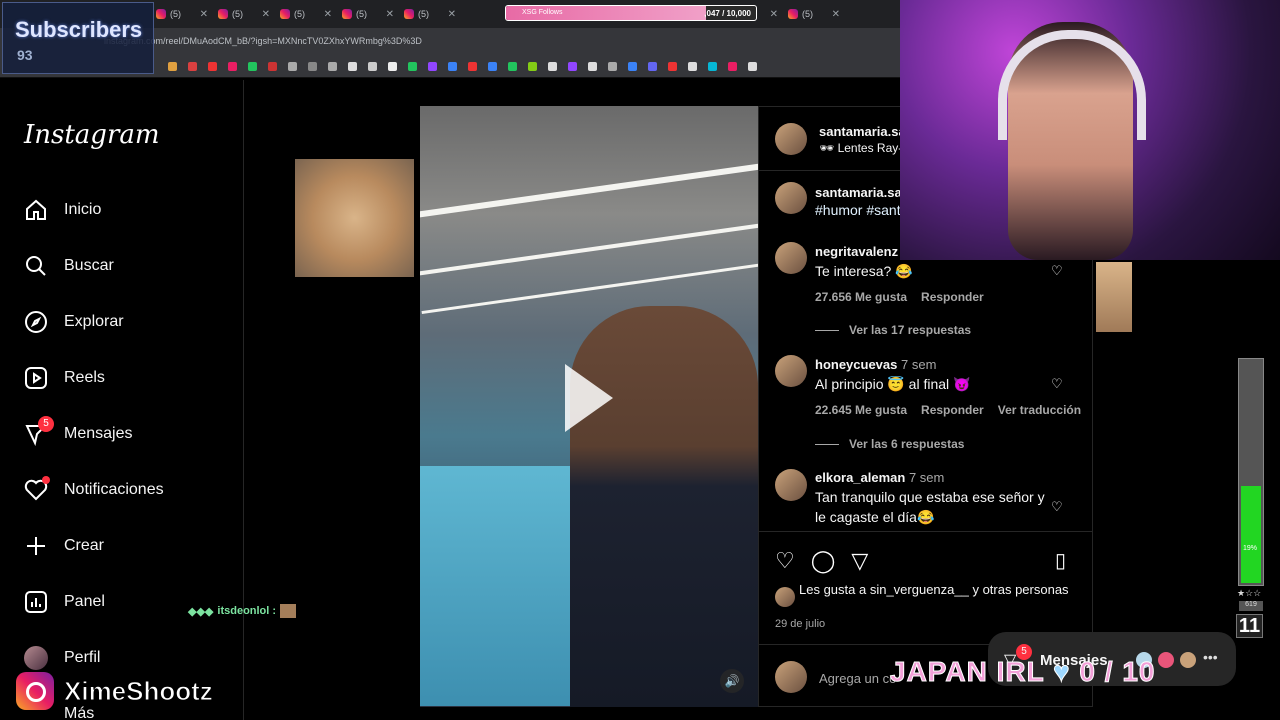  What do you see at coordinates (791, 139) in the screenshot?
I see `author-avatar` at bounding box center [791, 139].